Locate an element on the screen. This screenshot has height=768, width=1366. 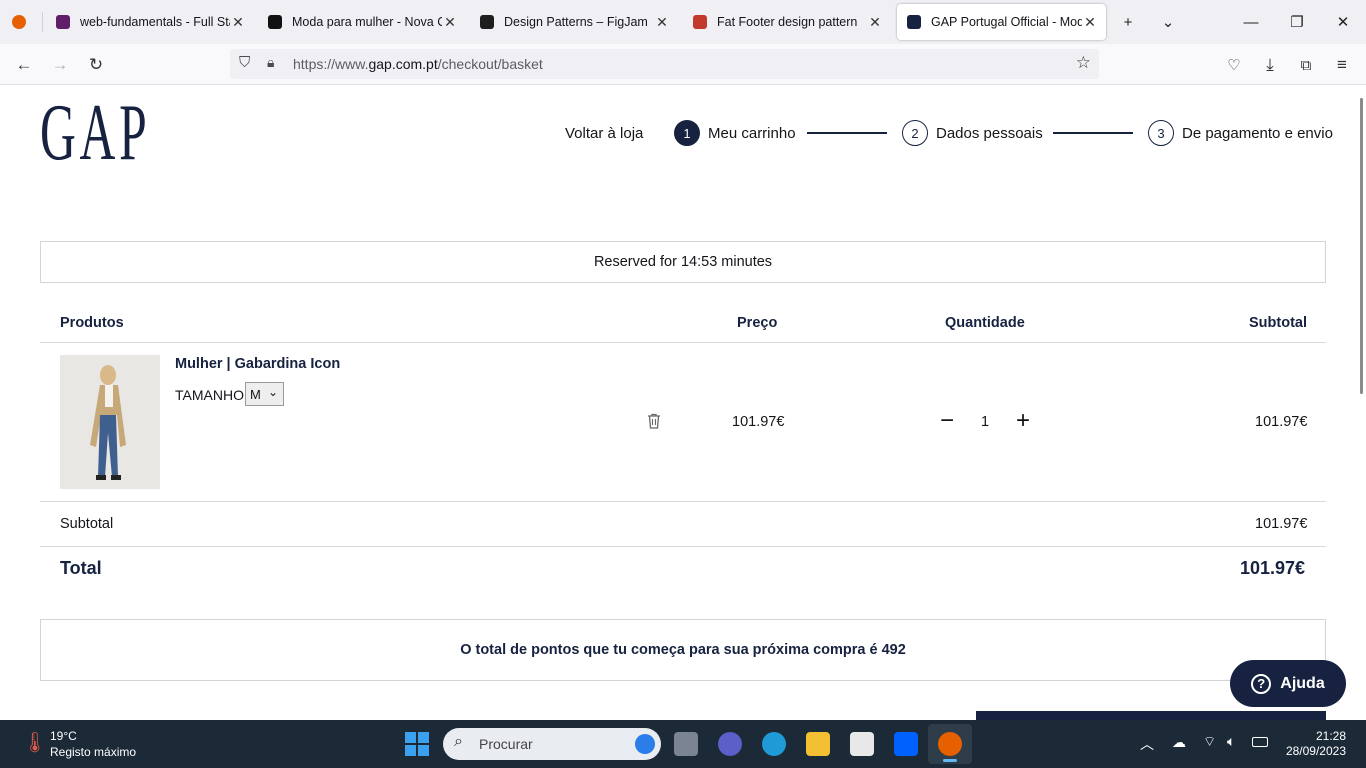
task-view-icon is located at coordinates (686, 744).